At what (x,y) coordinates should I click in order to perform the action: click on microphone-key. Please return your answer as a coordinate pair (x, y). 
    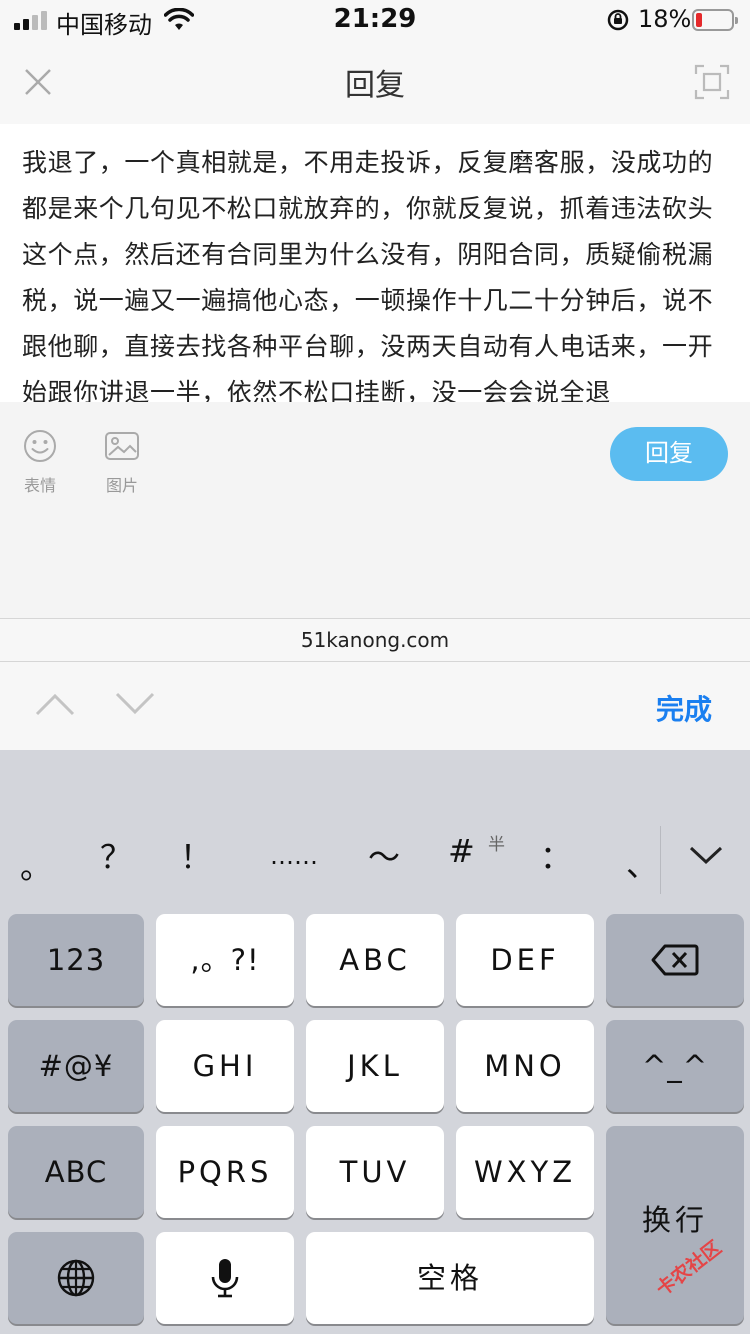
    Looking at the image, I should click on (225, 1278).